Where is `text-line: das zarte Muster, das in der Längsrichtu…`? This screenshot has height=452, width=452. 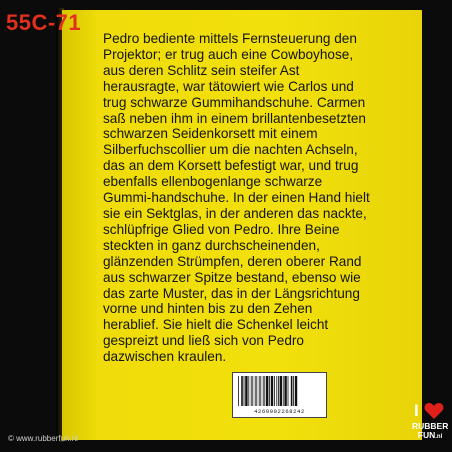
text-line: das zarte Muster, das in der Längsrichtu… is located at coordinates (231, 293).